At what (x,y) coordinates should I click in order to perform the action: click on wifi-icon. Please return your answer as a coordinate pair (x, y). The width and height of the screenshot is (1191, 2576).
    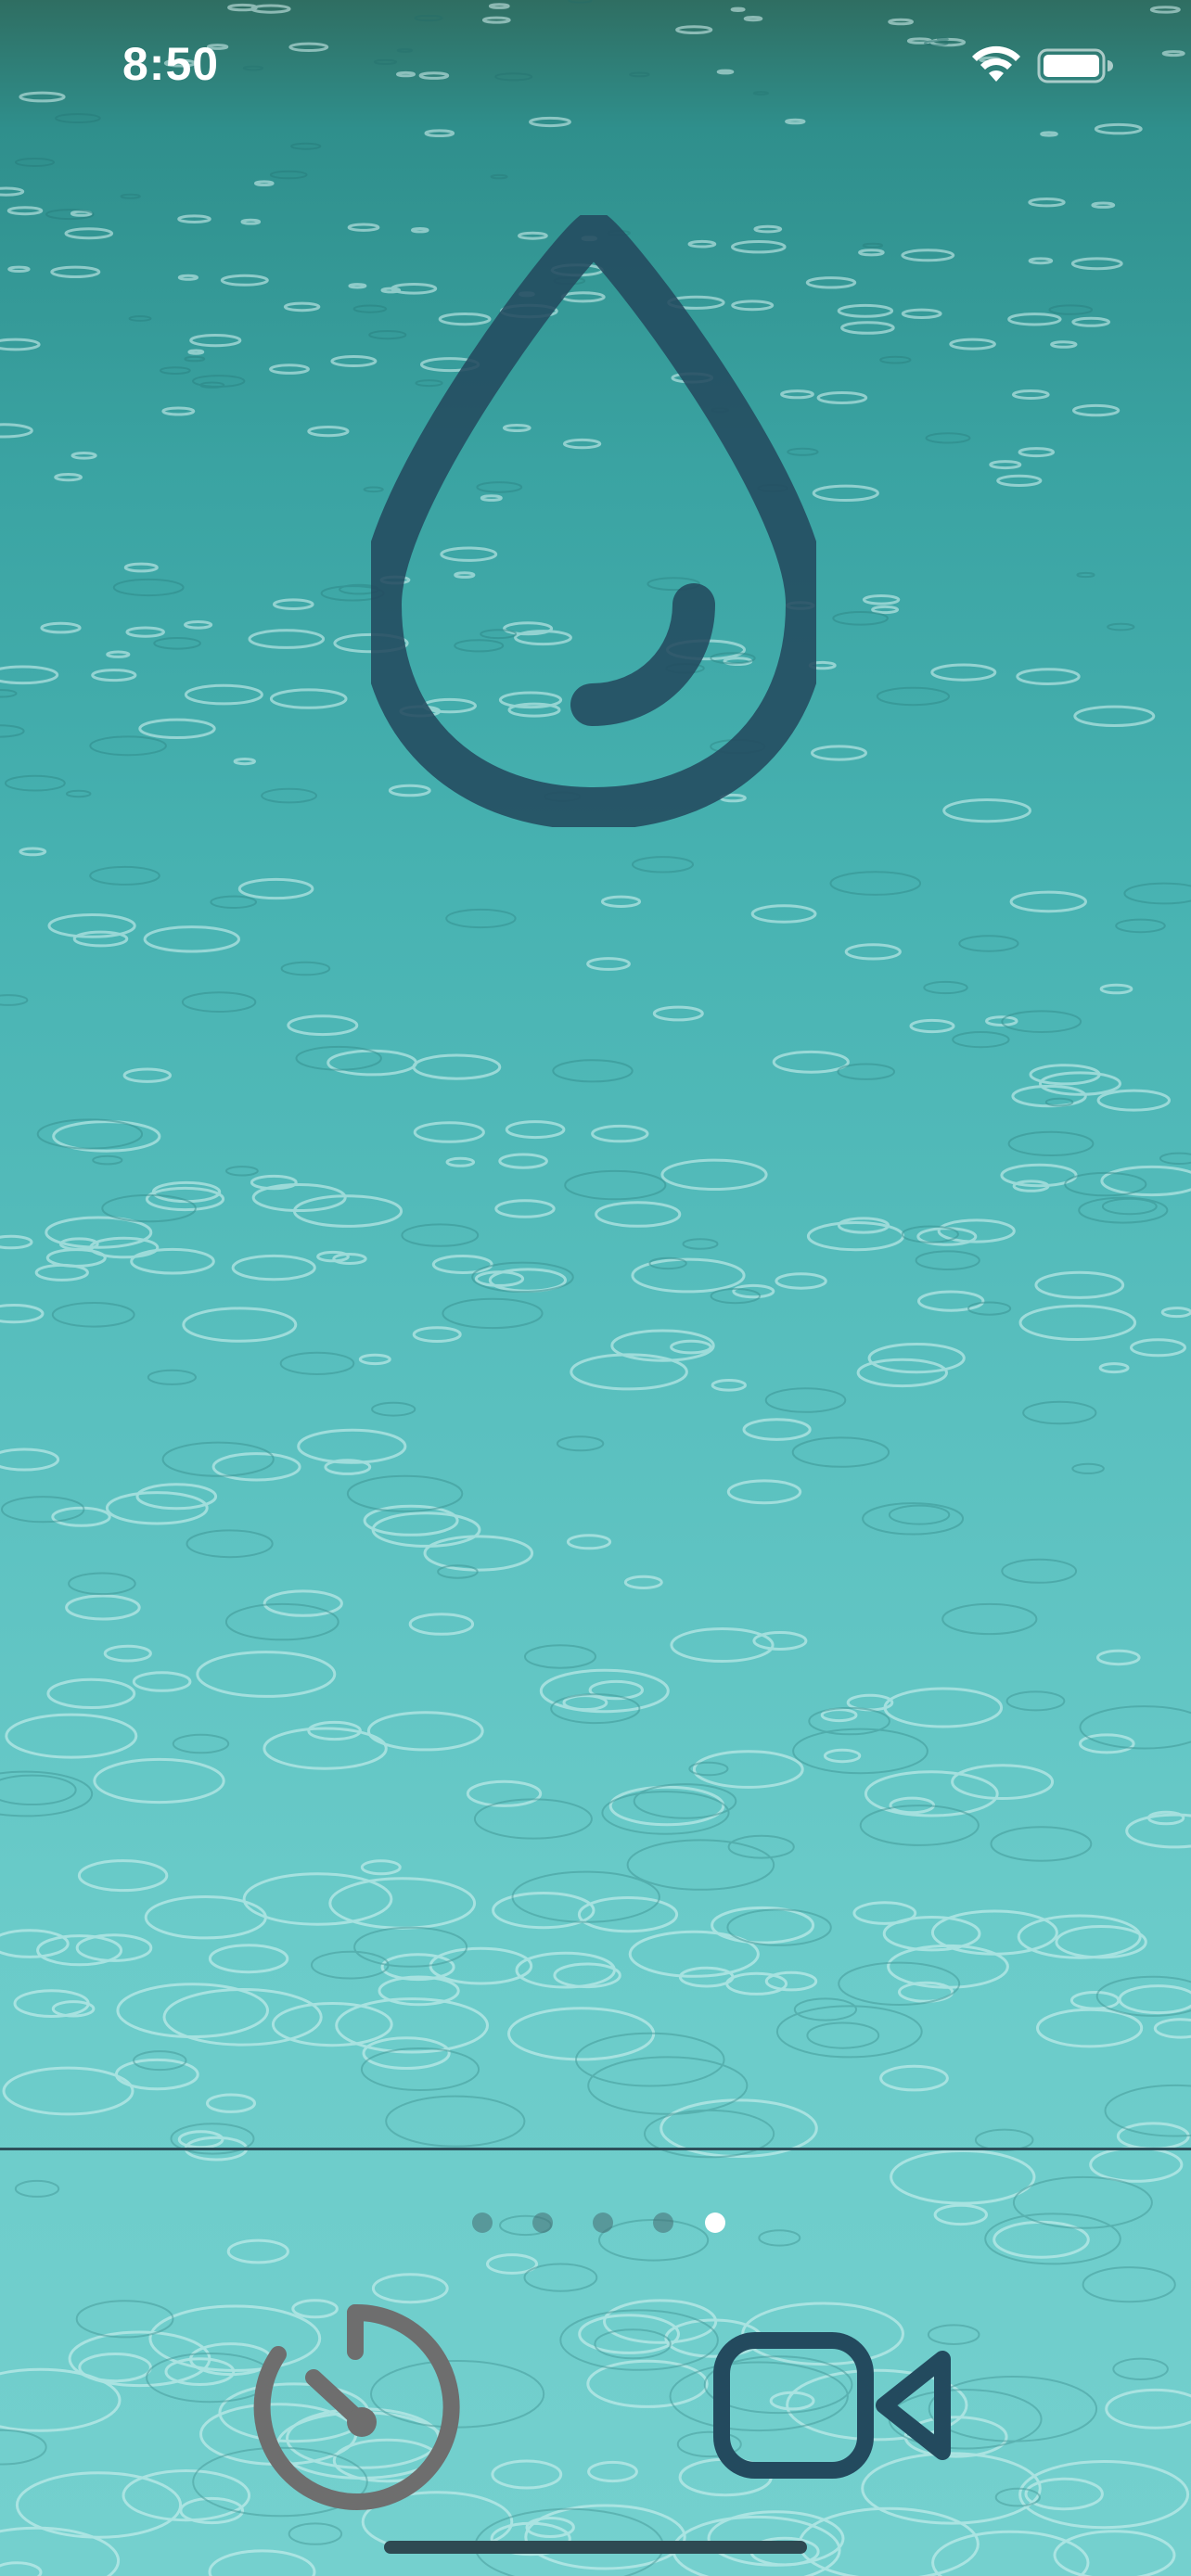
    Looking at the image, I should click on (996, 64).